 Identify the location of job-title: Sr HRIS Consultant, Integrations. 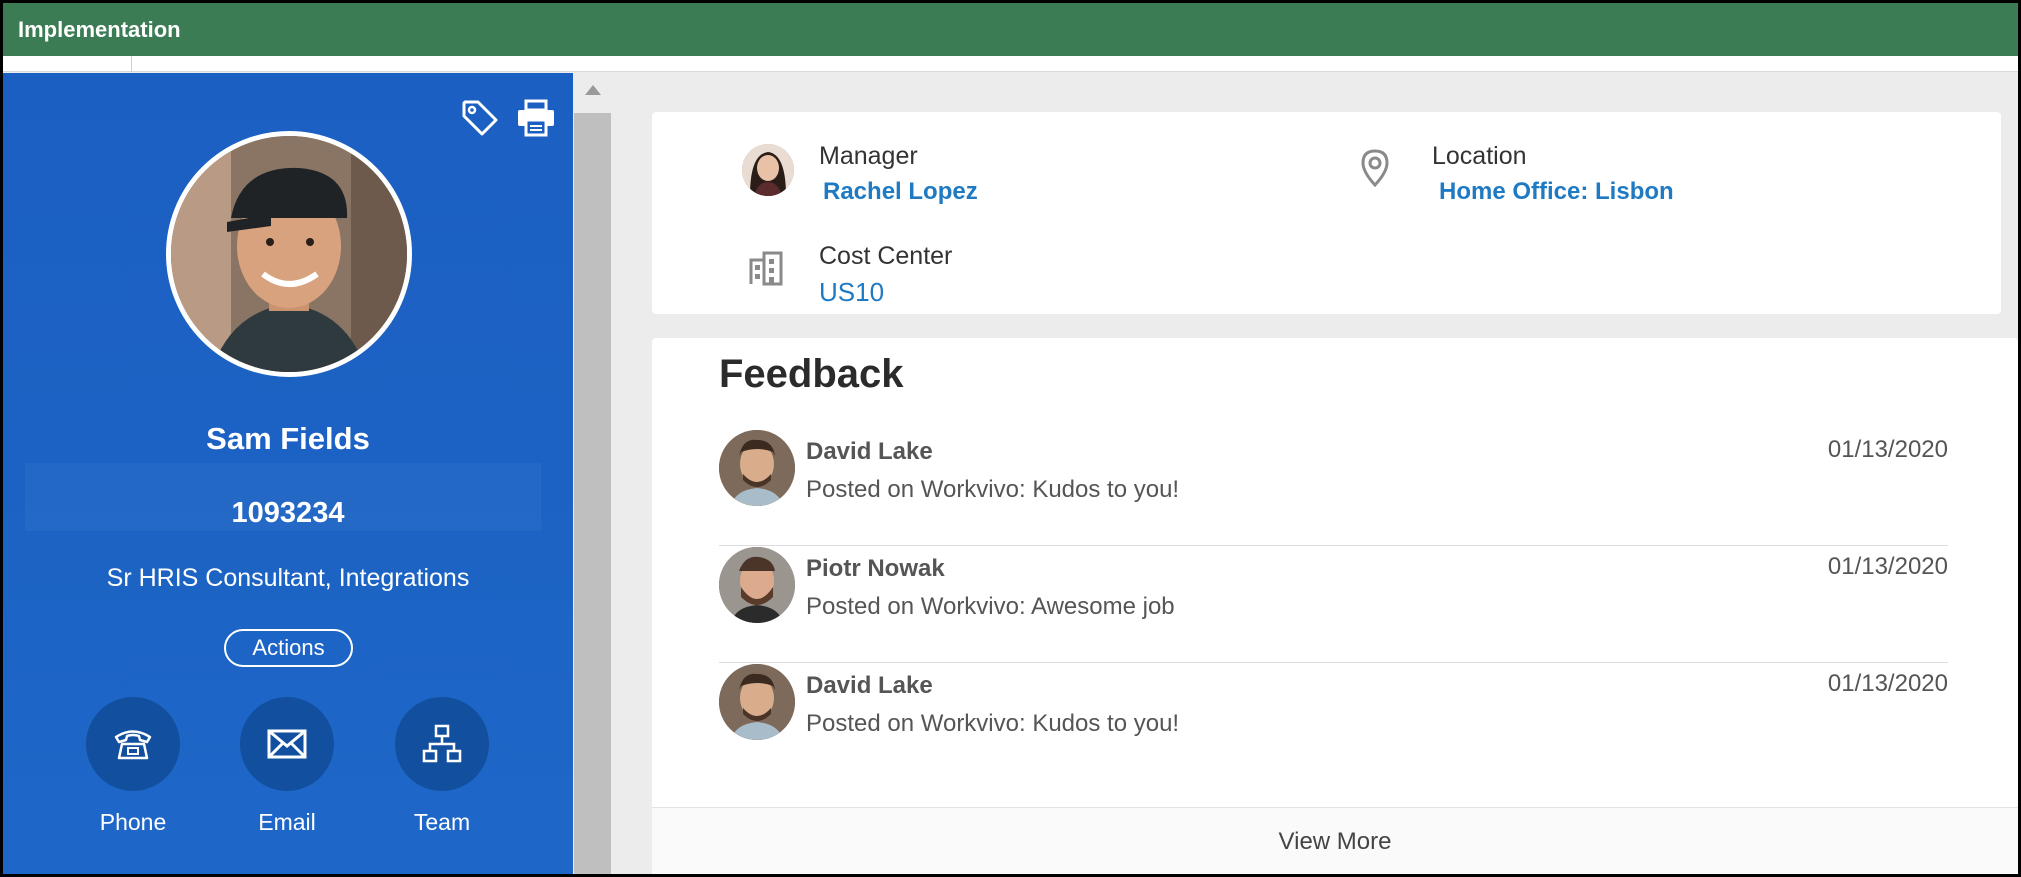
(288, 578).